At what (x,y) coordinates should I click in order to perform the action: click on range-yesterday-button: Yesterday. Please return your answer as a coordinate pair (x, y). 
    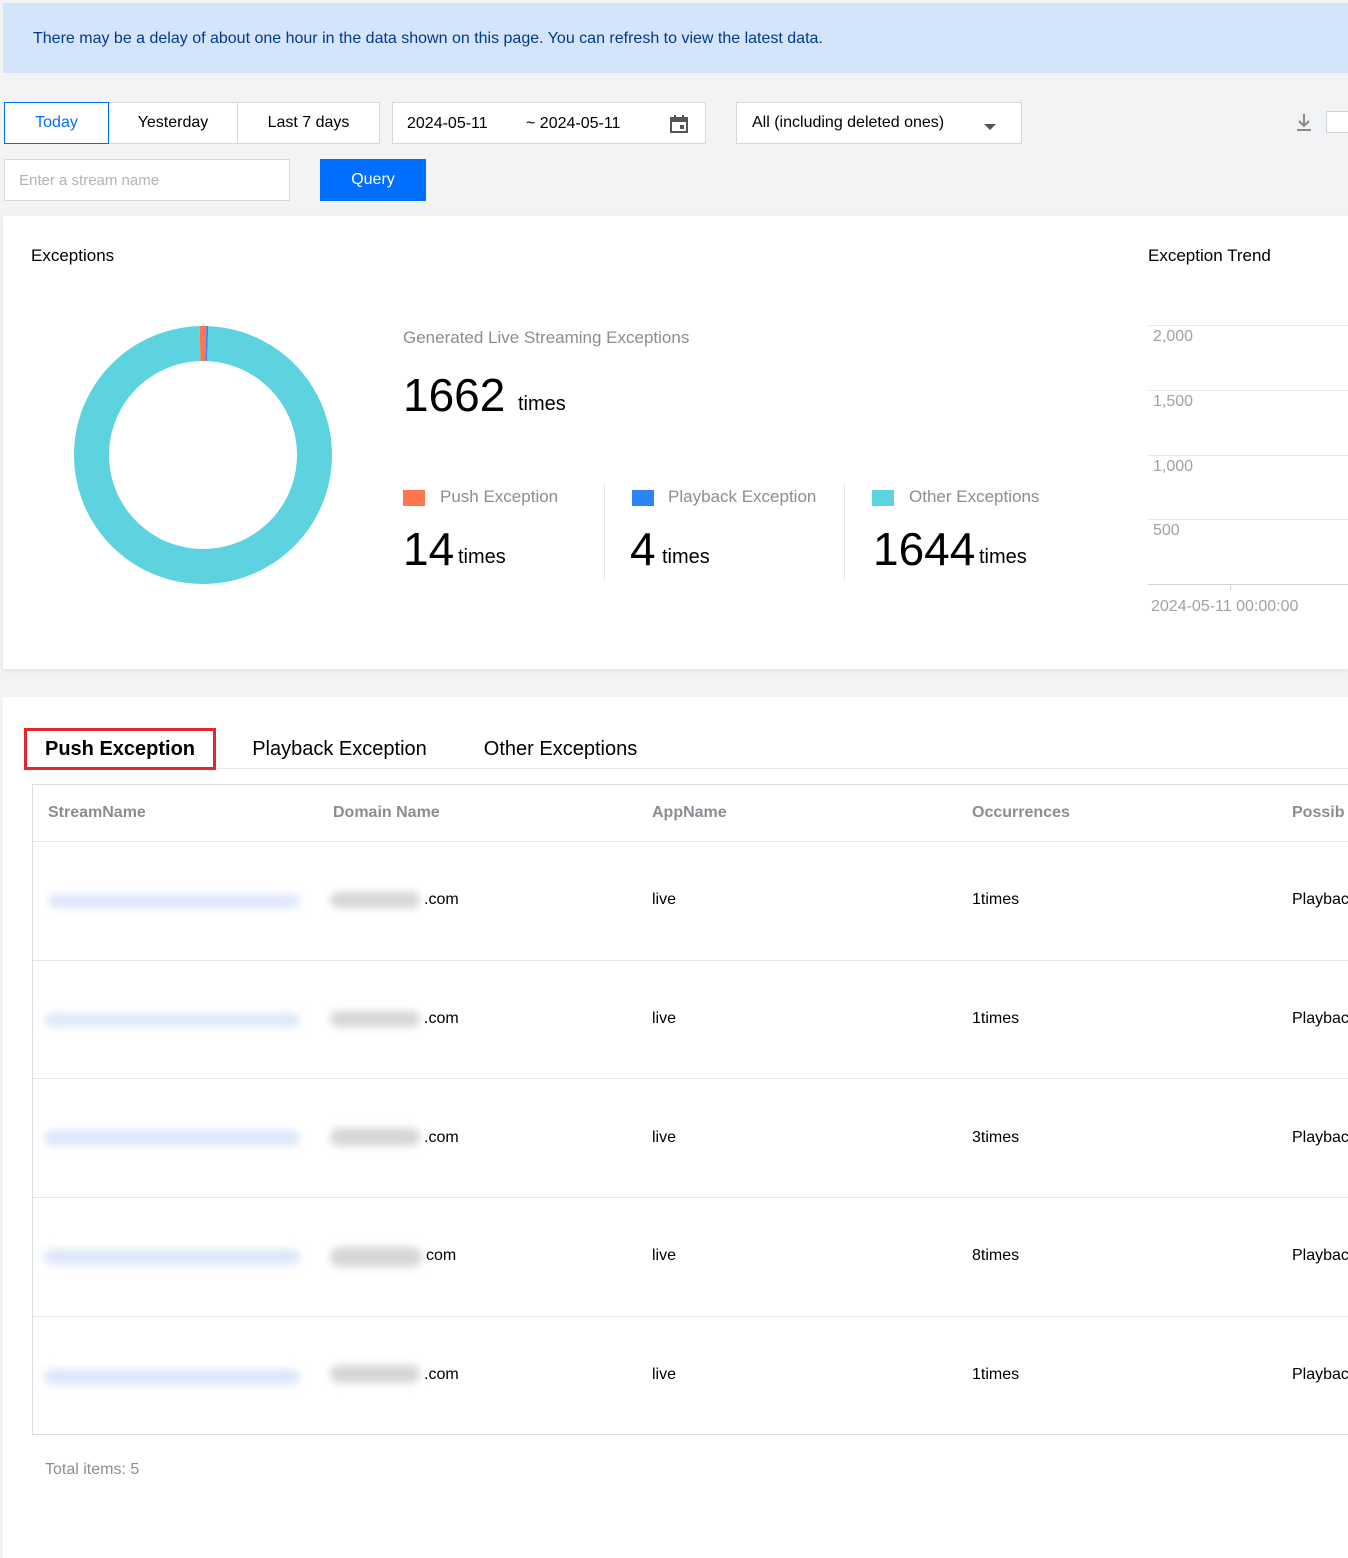
    Looking at the image, I should click on (173, 123).